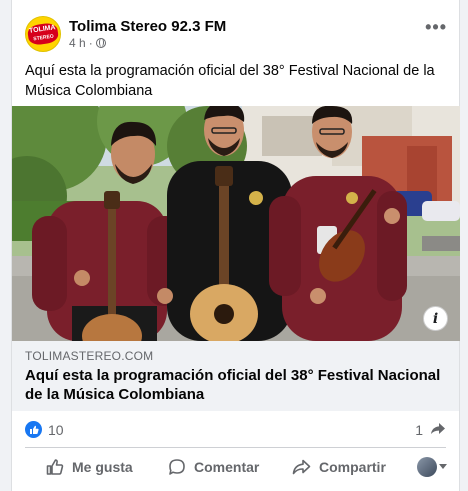  I want to click on share-button: Compartir, so click(339, 467).